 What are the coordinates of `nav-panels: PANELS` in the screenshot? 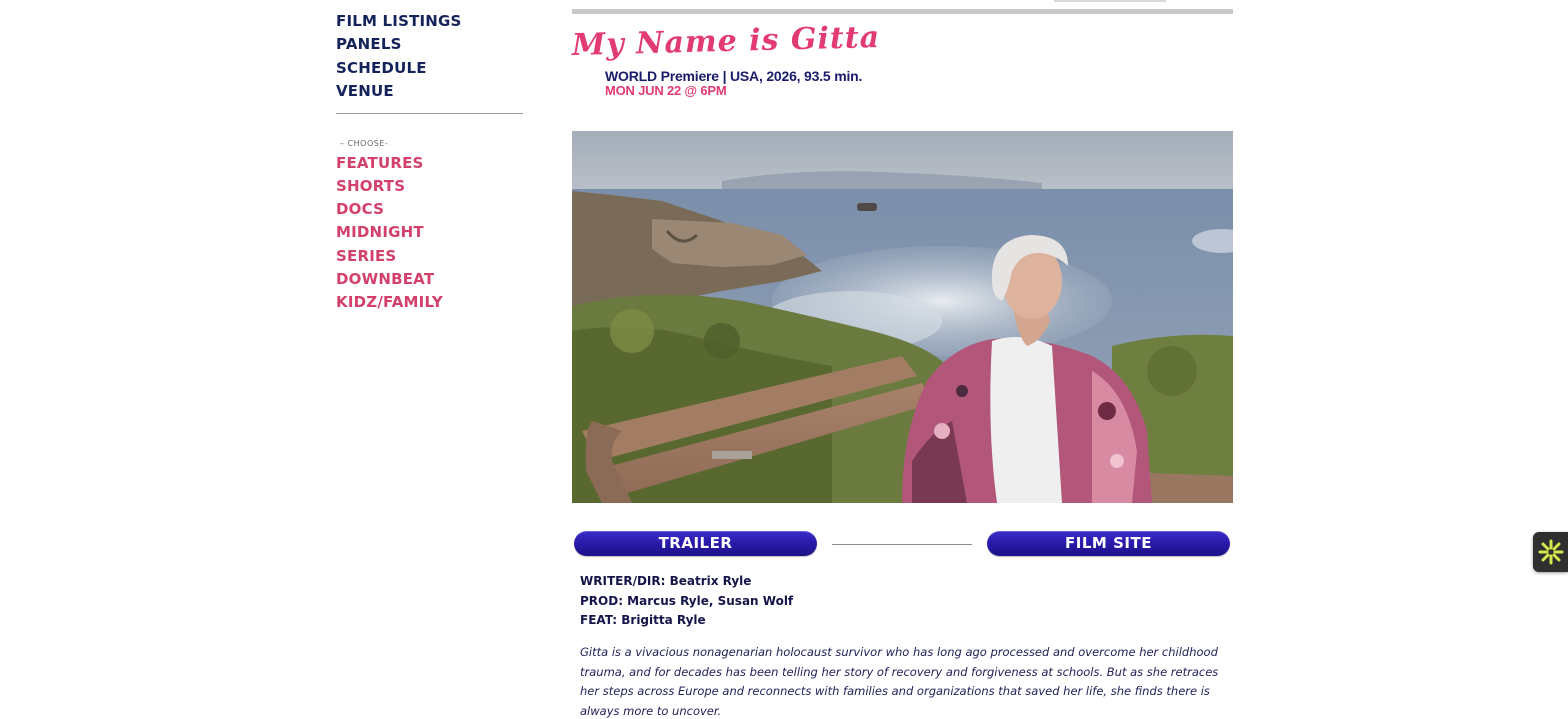 It's located at (430, 44).